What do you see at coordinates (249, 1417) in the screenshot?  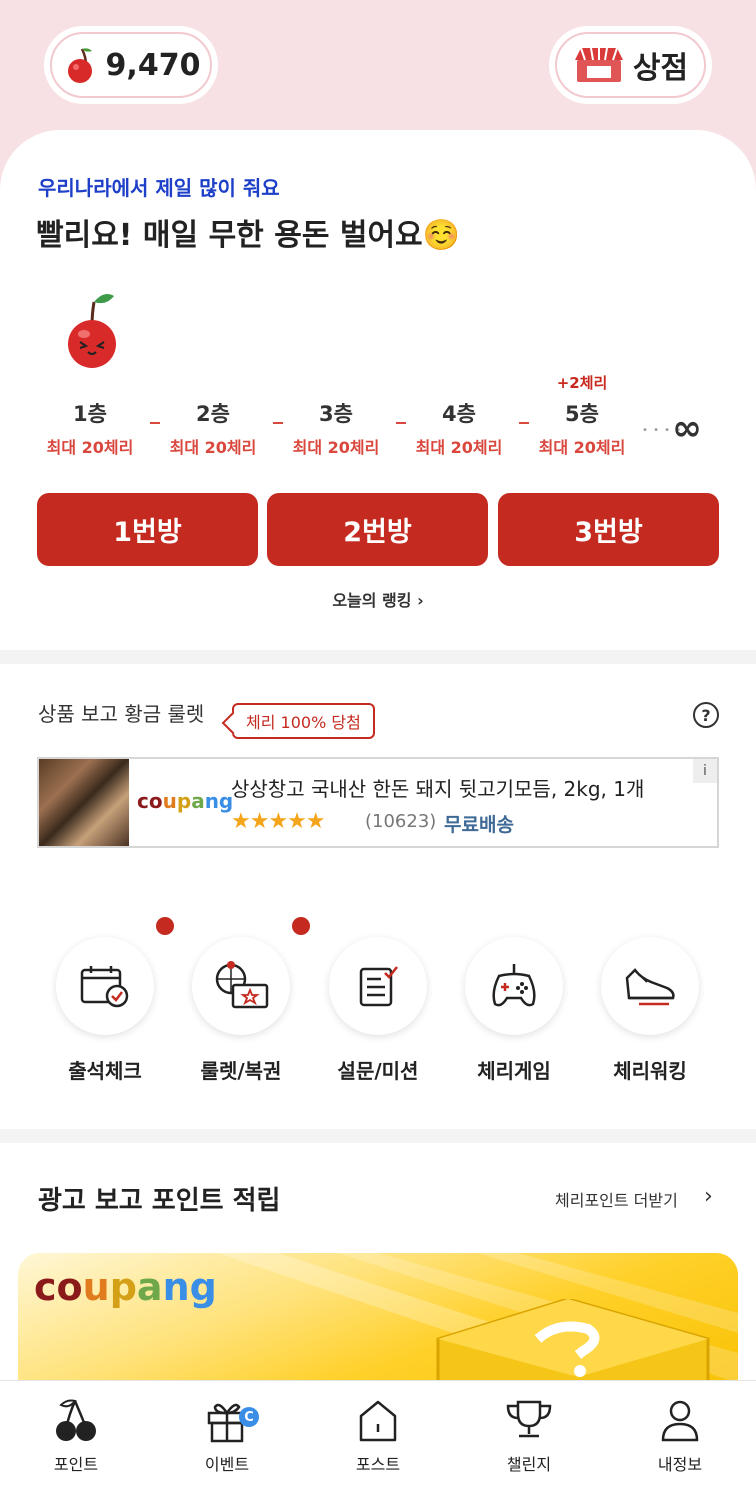 I see `coin-badge: C` at bounding box center [249, 1417].